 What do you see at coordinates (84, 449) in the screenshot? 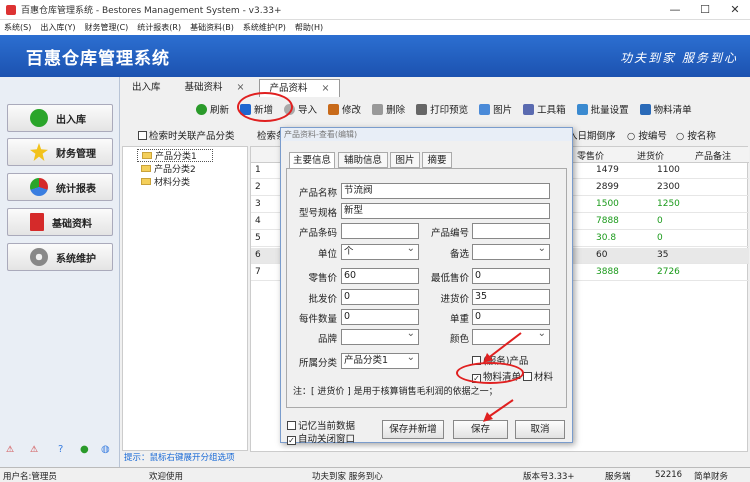
I see `user-icon: ●` at bounding box center [84, 449].